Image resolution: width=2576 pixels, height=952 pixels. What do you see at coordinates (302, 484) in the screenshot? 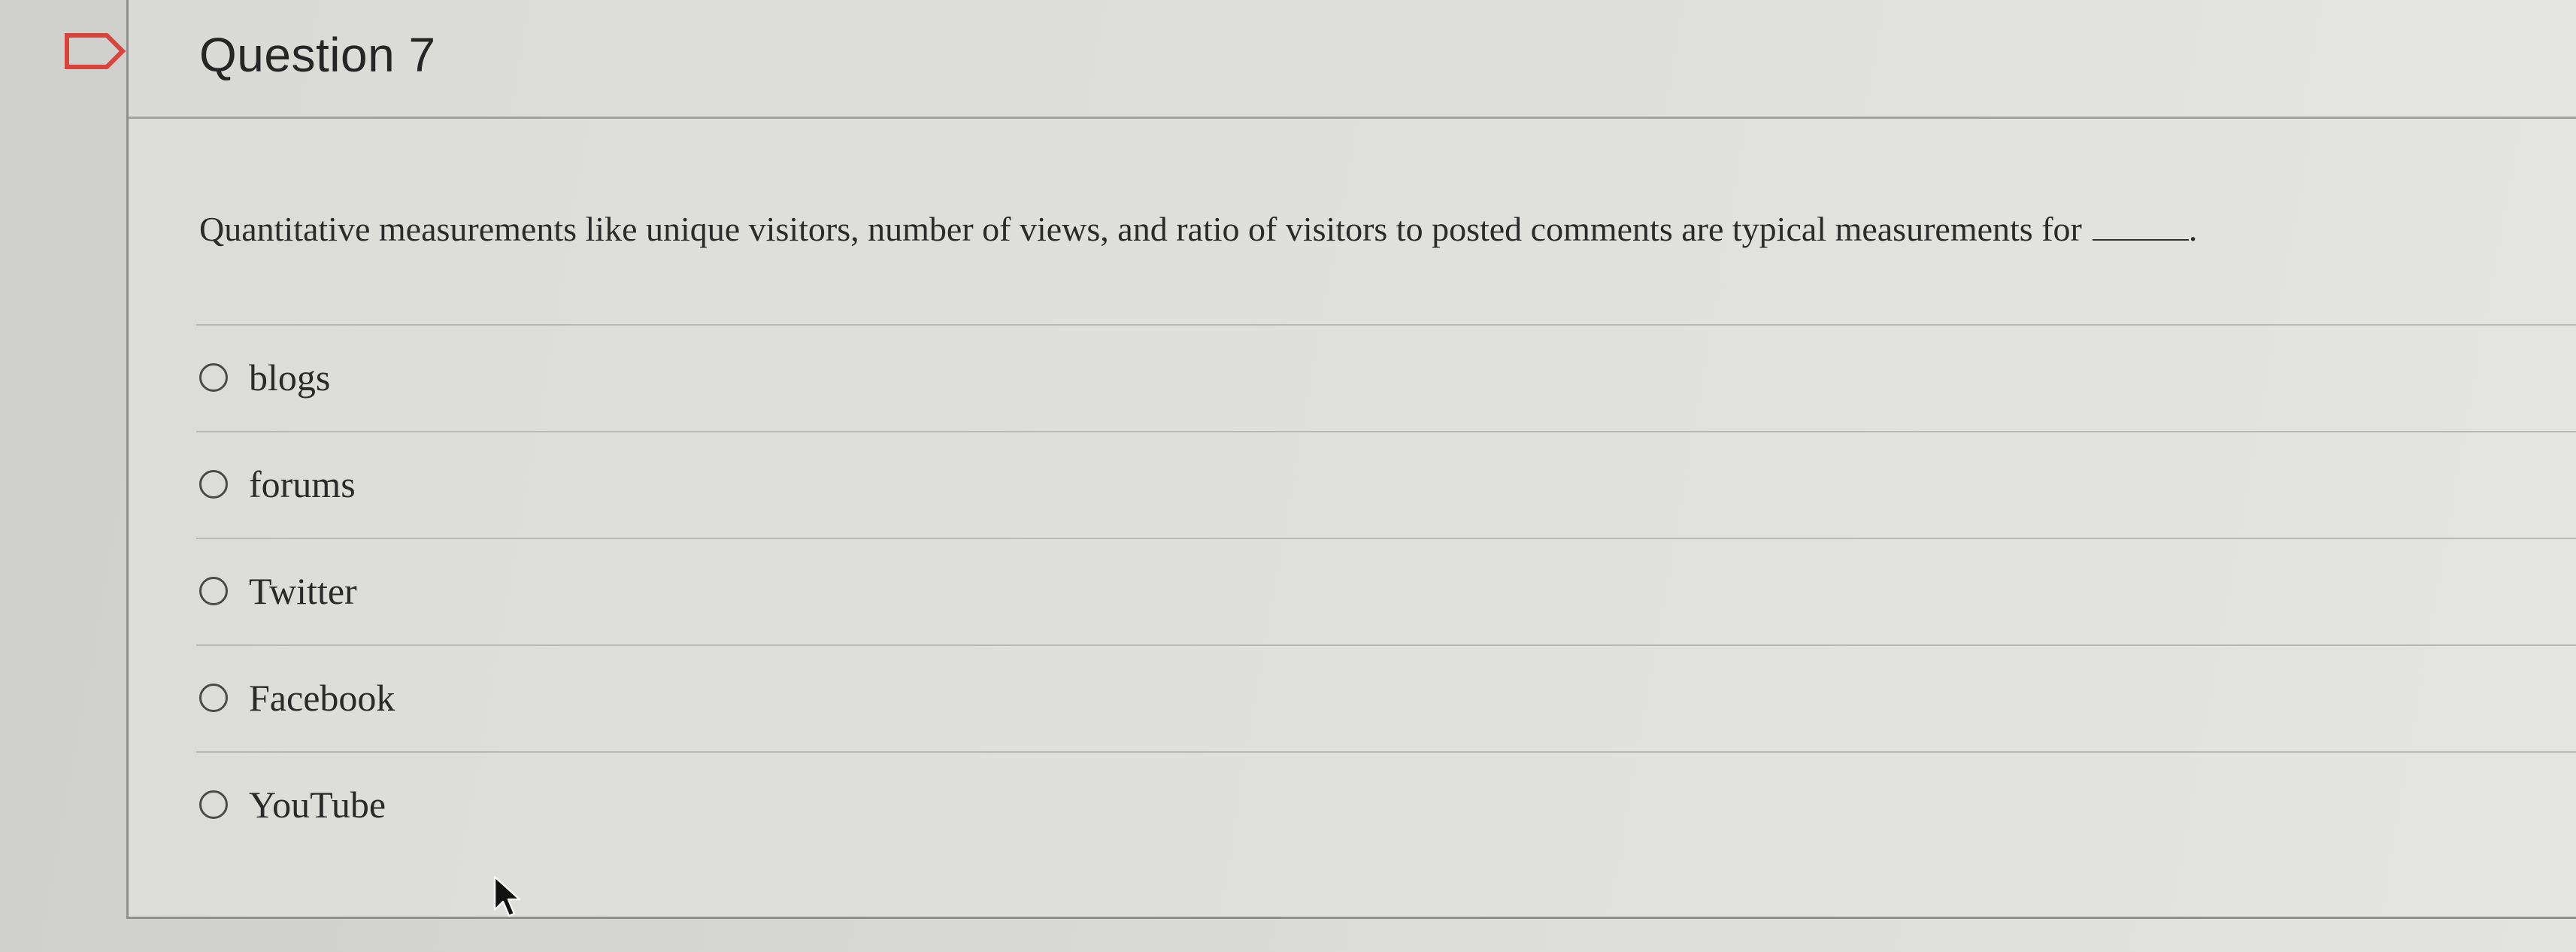
I see `answer-label: forums` at bounding box center [302, 484].